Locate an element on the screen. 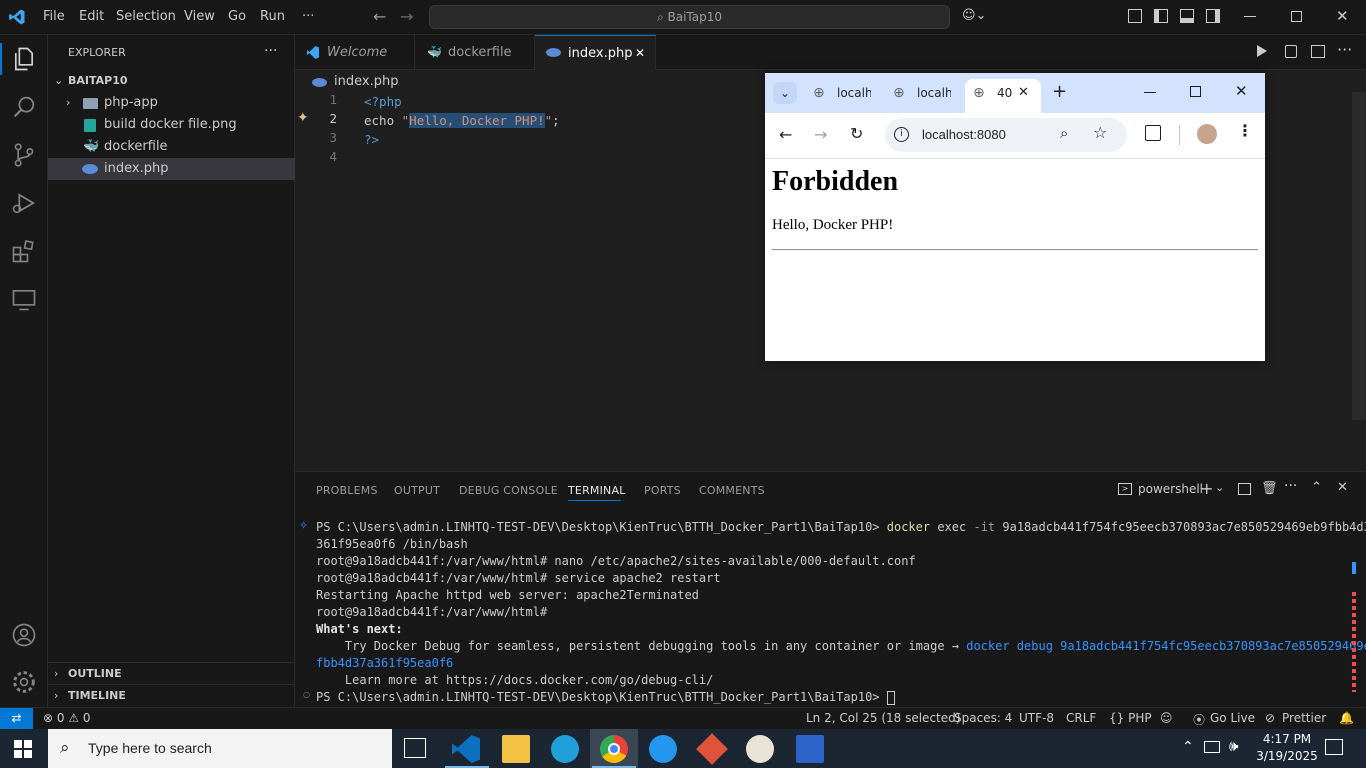 Image resolution: width=1366 pixels, height=768 pixels. copilot-icon: ☺⌄ is located at coordinates (974, 15).